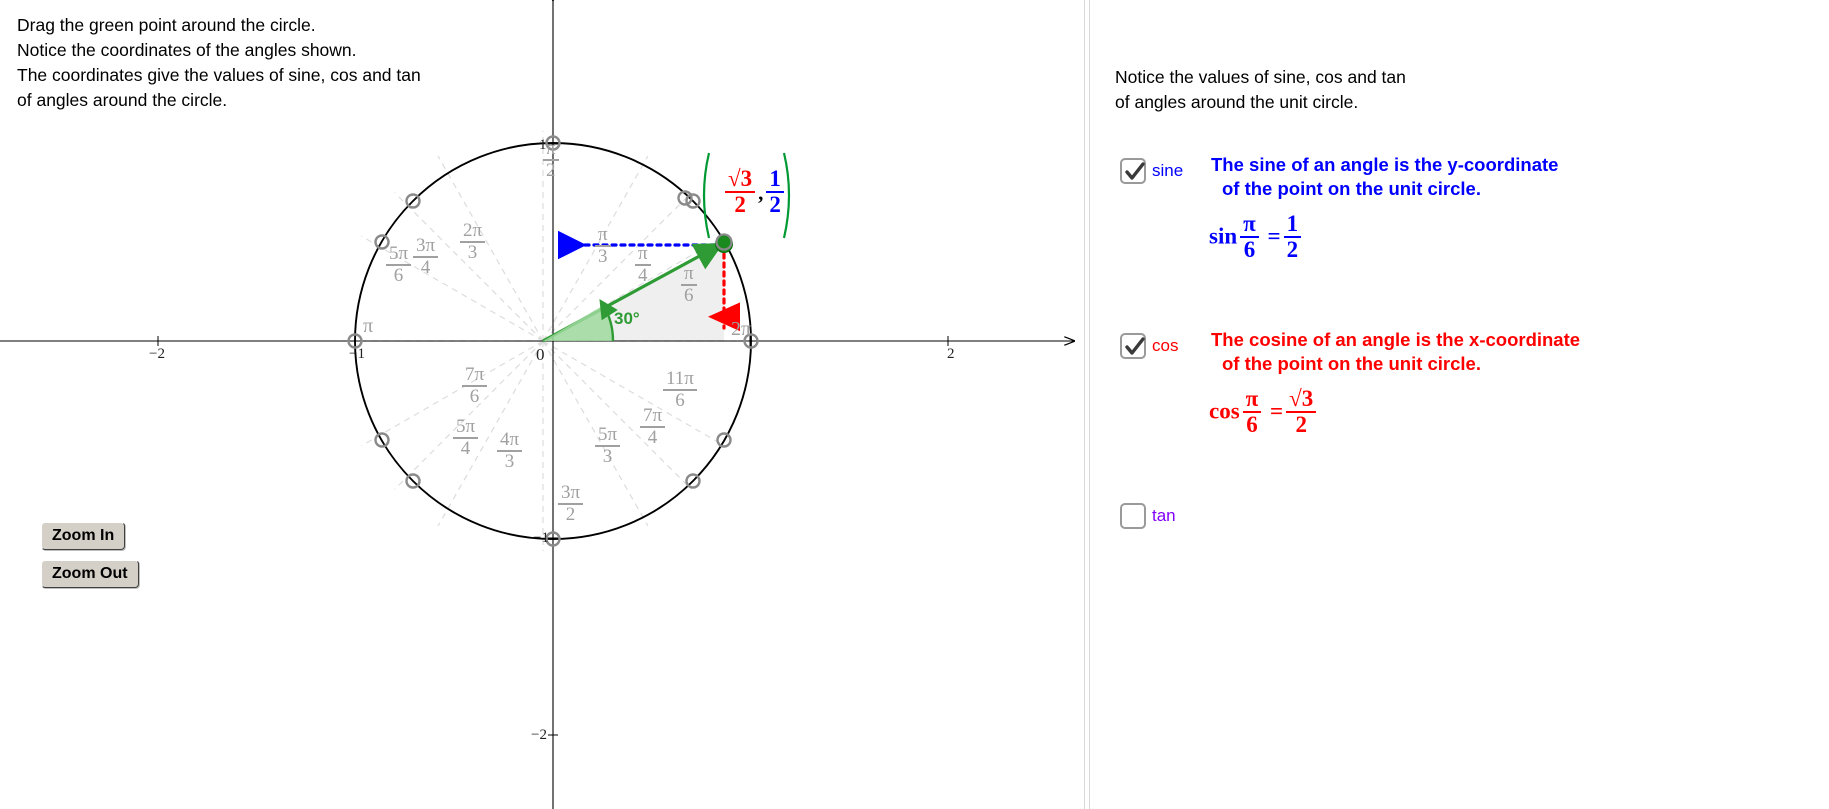 Image resolution: width=1829 pixels, height=809 pixels. What do you see at coordinates (1292, 236) in the screenshot?
I see `sine-equation-value: 1 2` at bounding box center [1292, 236].